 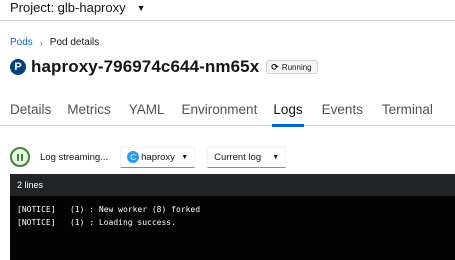 I want to click on log-type-select: Current log ▼, so click(x=247, y=157).